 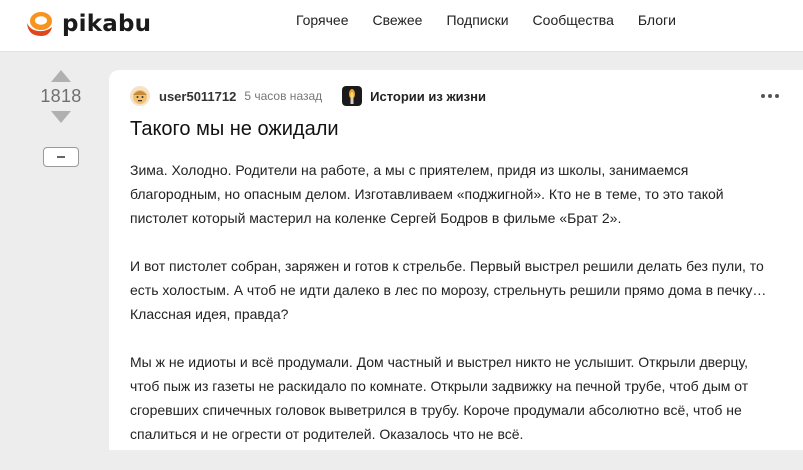 What do you see at coordinates (107, 24) in the screenshot?
I see `logo-text: pikabu` at bounding box center [107, 24].